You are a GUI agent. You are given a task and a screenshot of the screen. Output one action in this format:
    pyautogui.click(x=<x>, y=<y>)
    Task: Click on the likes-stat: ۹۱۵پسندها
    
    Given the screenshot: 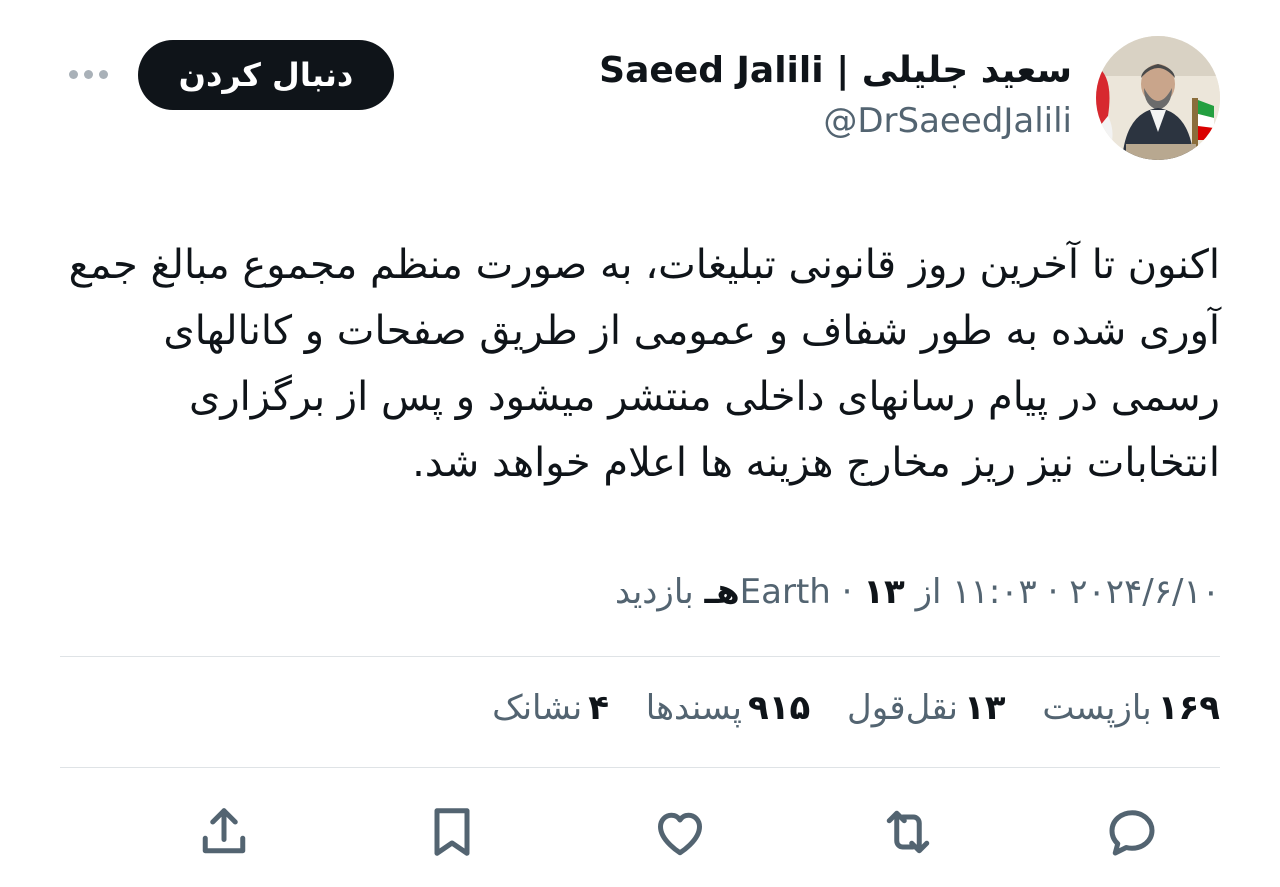 What is the action you would take?
    pyautogui.click(x=728, y=708)
    